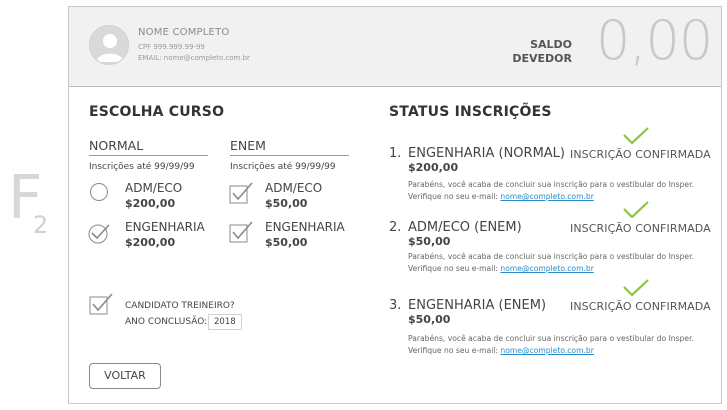 Image resolution: width=727 pixels, height=410 pixels. What do you see at coordinates (395, 227) in the screenshot?
I see `status-item-number: 2.` at bounding box center [395, 227].